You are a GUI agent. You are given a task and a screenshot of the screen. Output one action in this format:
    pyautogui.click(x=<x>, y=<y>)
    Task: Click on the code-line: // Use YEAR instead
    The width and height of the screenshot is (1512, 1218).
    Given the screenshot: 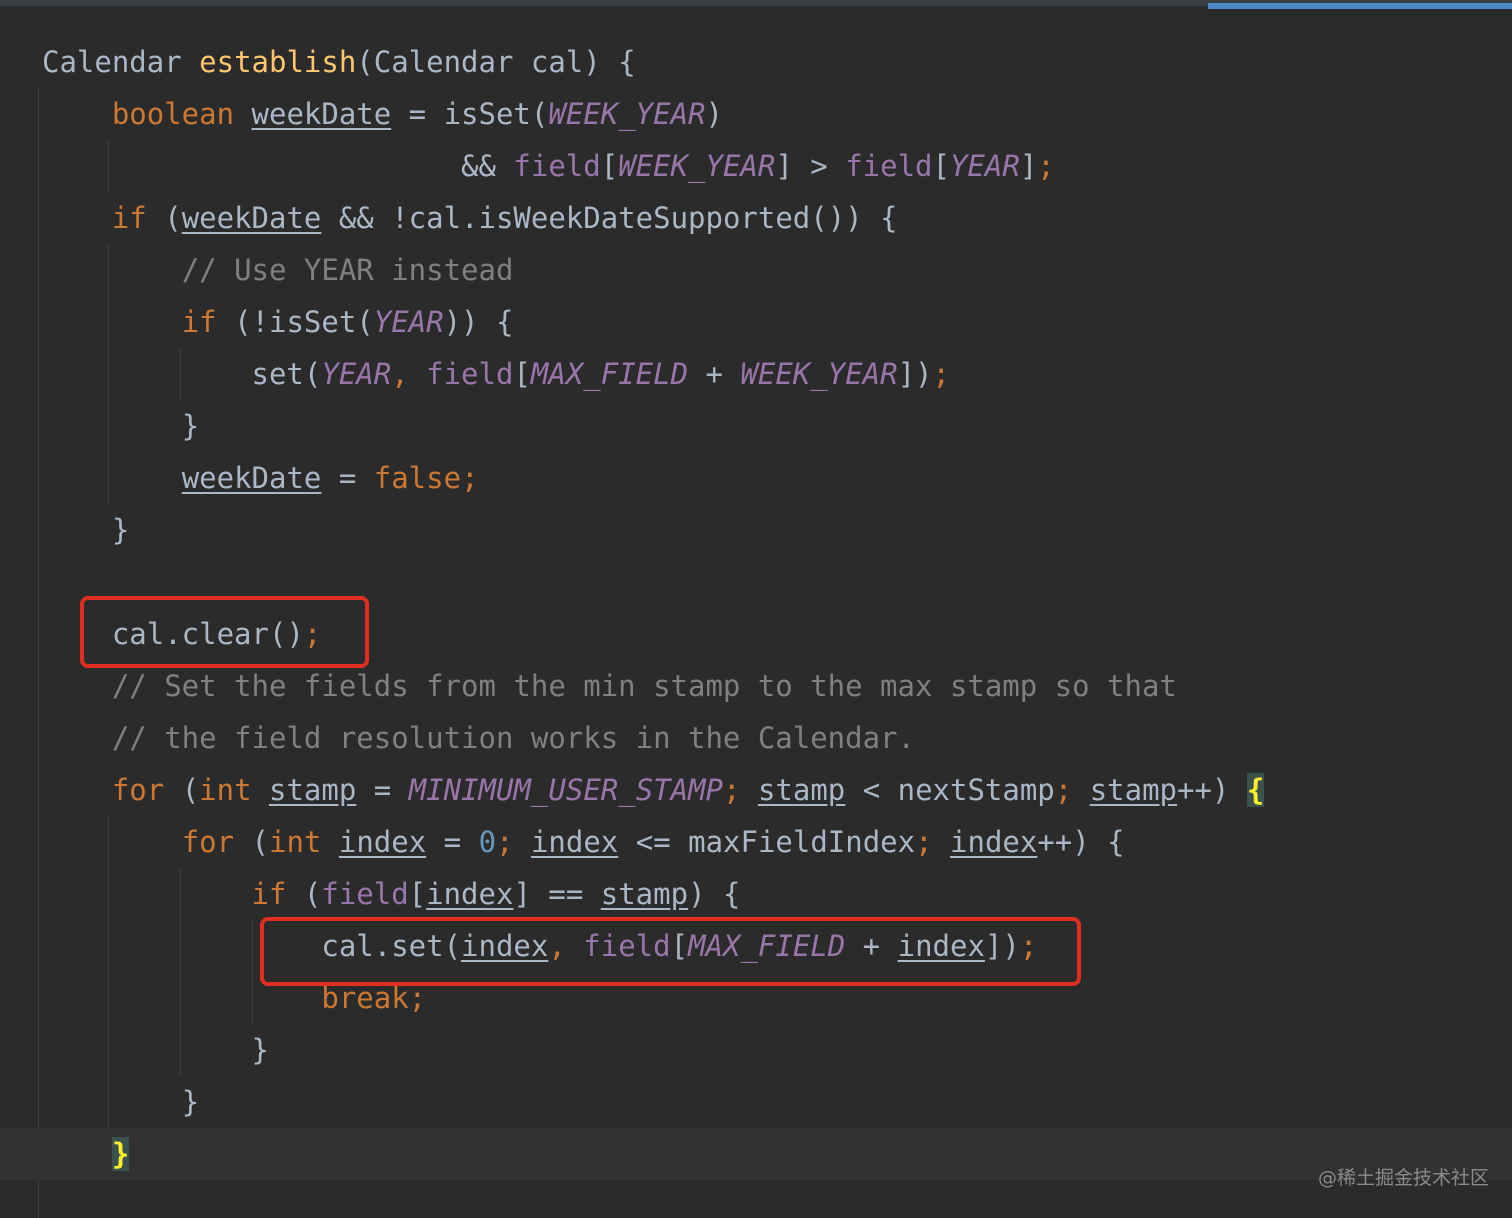 What is the action you would take?
    pyautogui.click(x=653, y=270)
    